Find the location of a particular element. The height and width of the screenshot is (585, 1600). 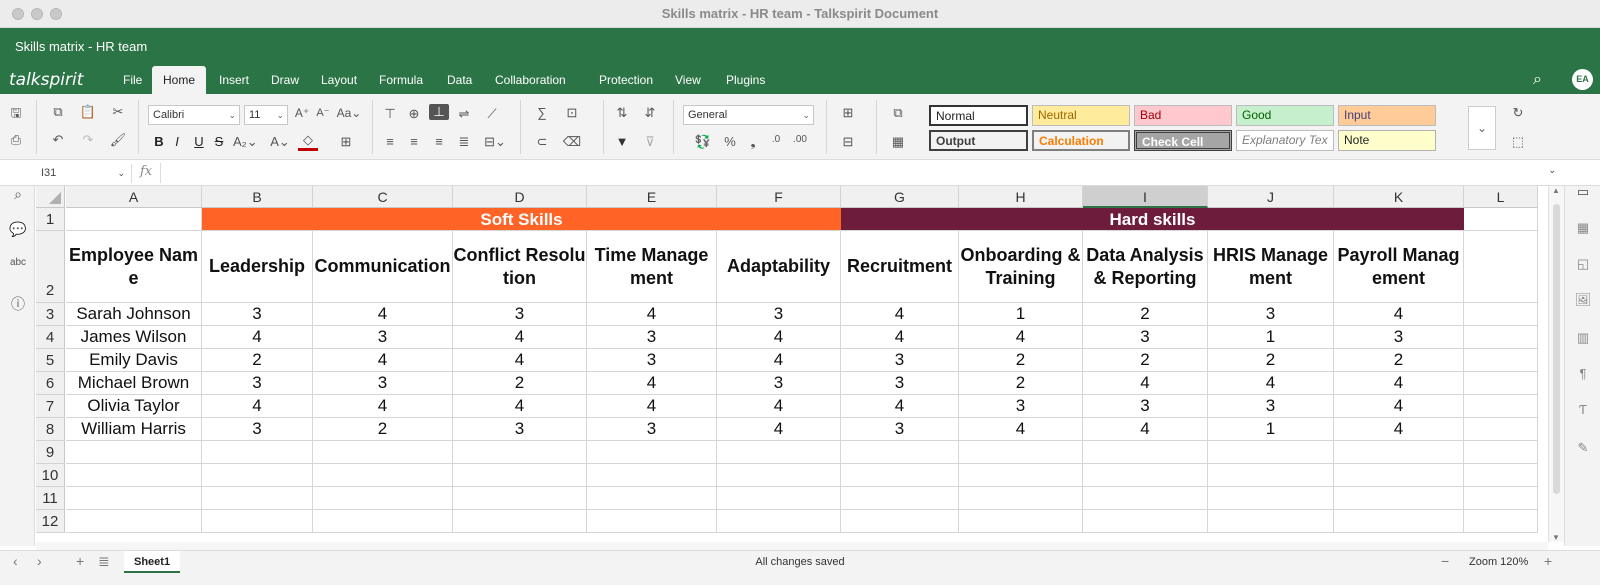

cell-settings-icon: ▭ is located at coordinates (1583, 192).